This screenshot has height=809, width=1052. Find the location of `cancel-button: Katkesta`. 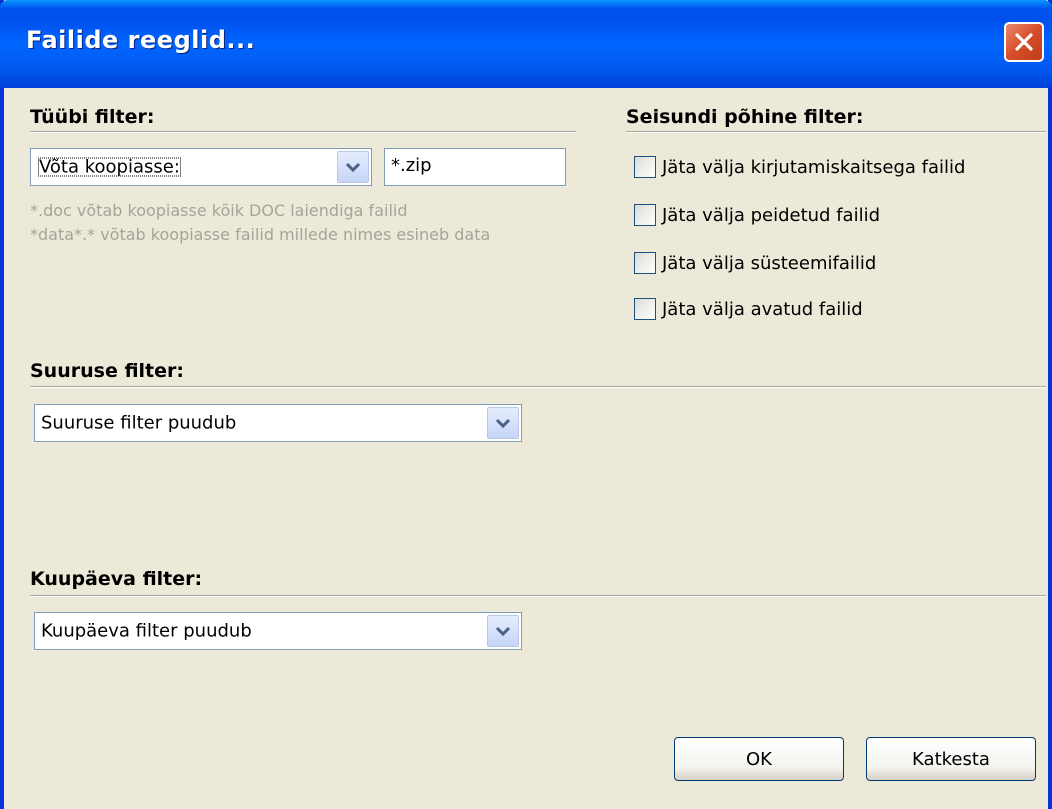

cancel-button: Katkesta is located at coordinates (951, 759).